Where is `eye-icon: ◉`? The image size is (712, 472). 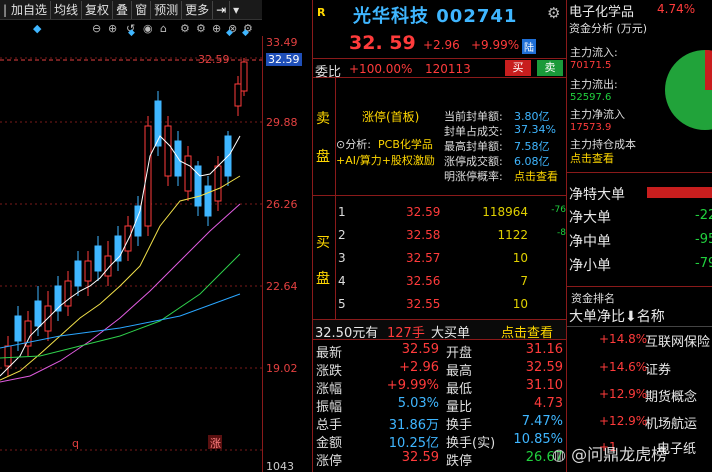 eye-icon: ◉ is located at coordinates (148, 28).